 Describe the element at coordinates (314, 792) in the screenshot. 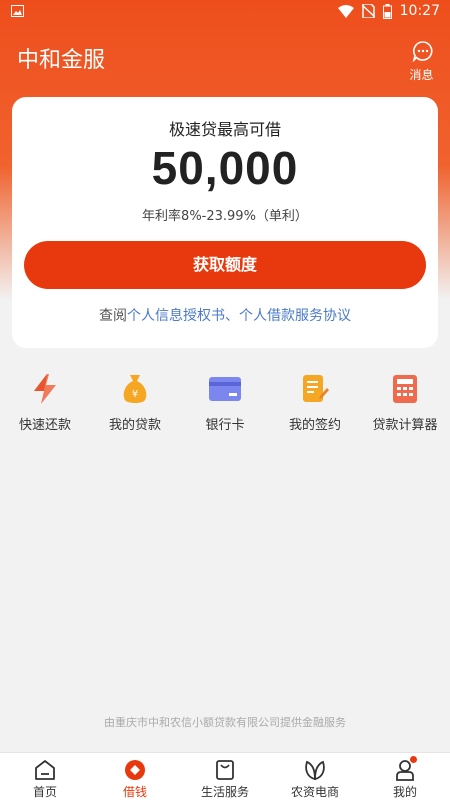

I see `nav-label: 农资电商` at that location.